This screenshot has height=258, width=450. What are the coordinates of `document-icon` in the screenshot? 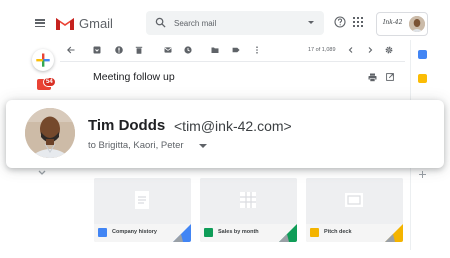 It's located at (142, 200).